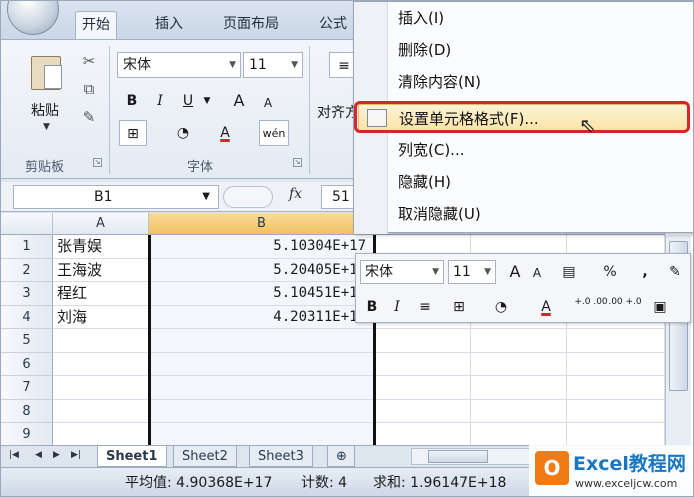  What do you see at coordinates (101, 294) in the screenshot?
I see `cell-a: 程红` at bounding box center [101, 294].